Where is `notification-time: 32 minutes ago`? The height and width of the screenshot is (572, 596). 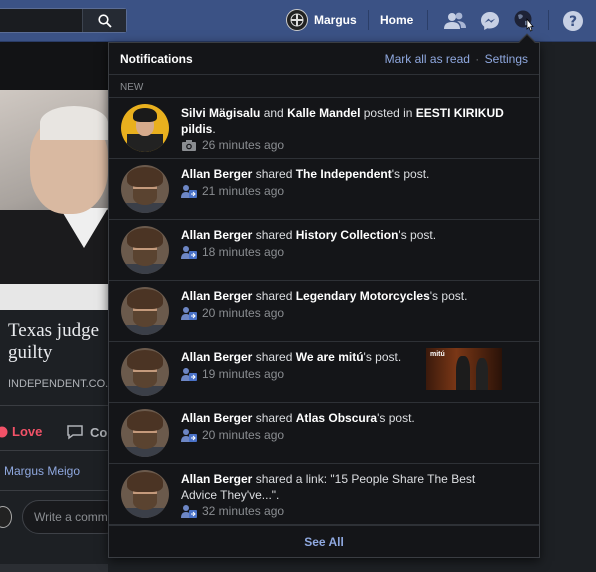 notification-time: 32 minutes ago is located at coordinates (243, 511).